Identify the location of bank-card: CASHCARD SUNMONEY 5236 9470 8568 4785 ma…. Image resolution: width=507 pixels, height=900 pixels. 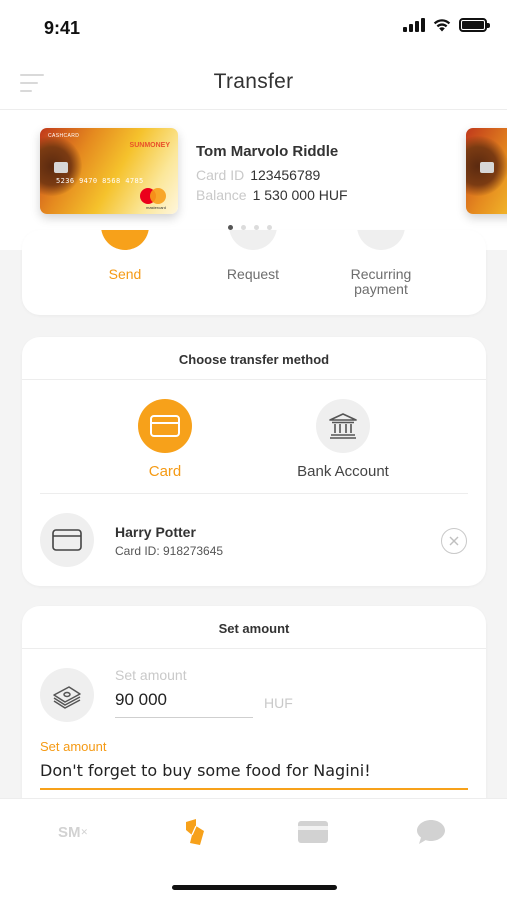
(109, 171).